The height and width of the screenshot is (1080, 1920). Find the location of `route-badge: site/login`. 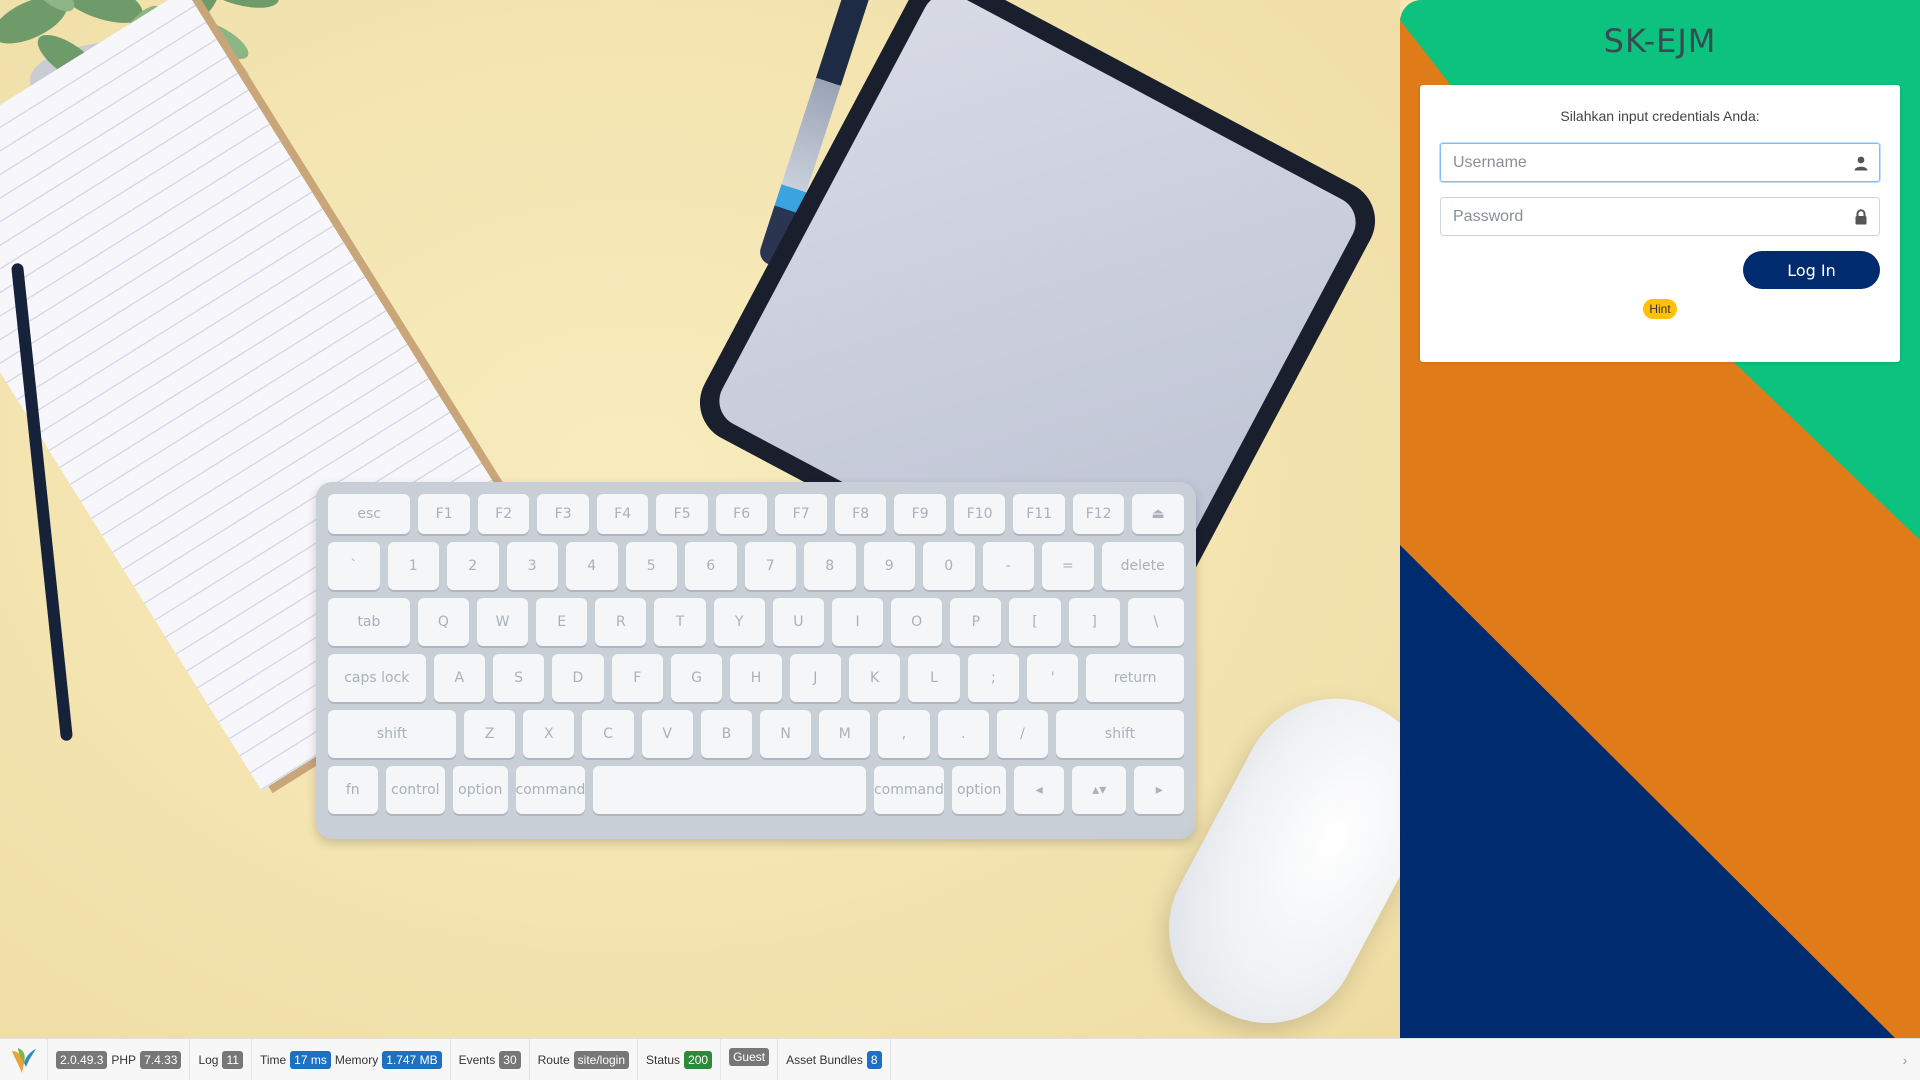

route-badge: site/login is located at coordinates (601, 1059).